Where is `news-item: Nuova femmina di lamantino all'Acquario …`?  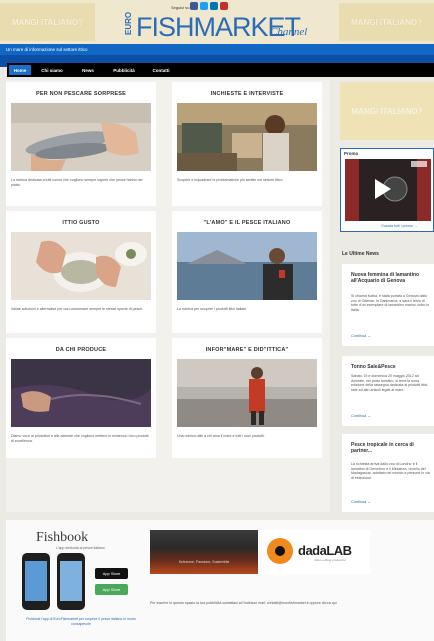
news-item: Nuova femmina di lamantino all'Acquario … is located at coordinates (388, 305).